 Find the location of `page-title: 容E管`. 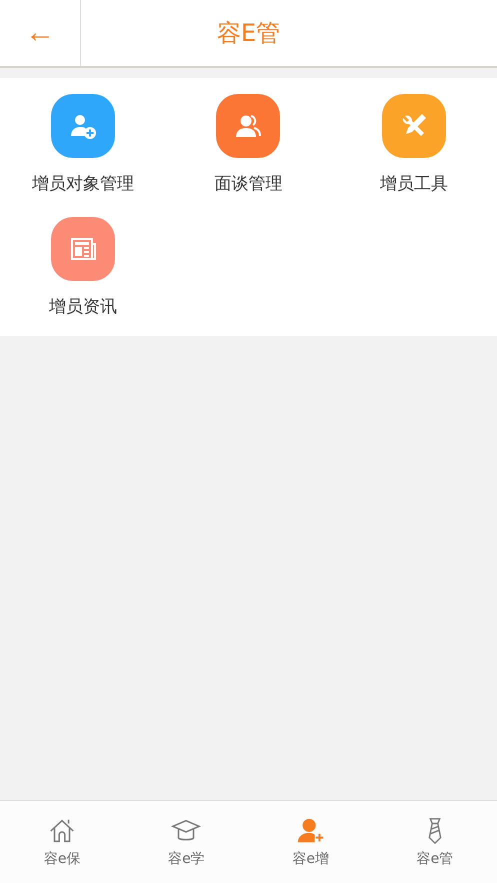

page-title: 容E管 is located at coordinates (249, 33).